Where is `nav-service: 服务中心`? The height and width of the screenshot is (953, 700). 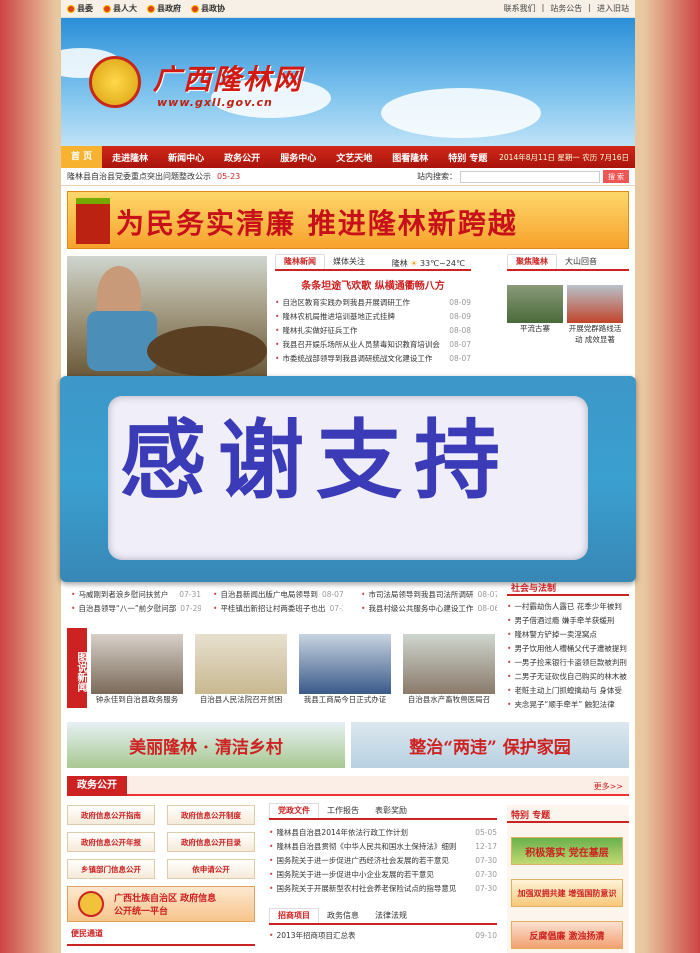 nav-service: 服务中心 is located at coordinates (298, 157).